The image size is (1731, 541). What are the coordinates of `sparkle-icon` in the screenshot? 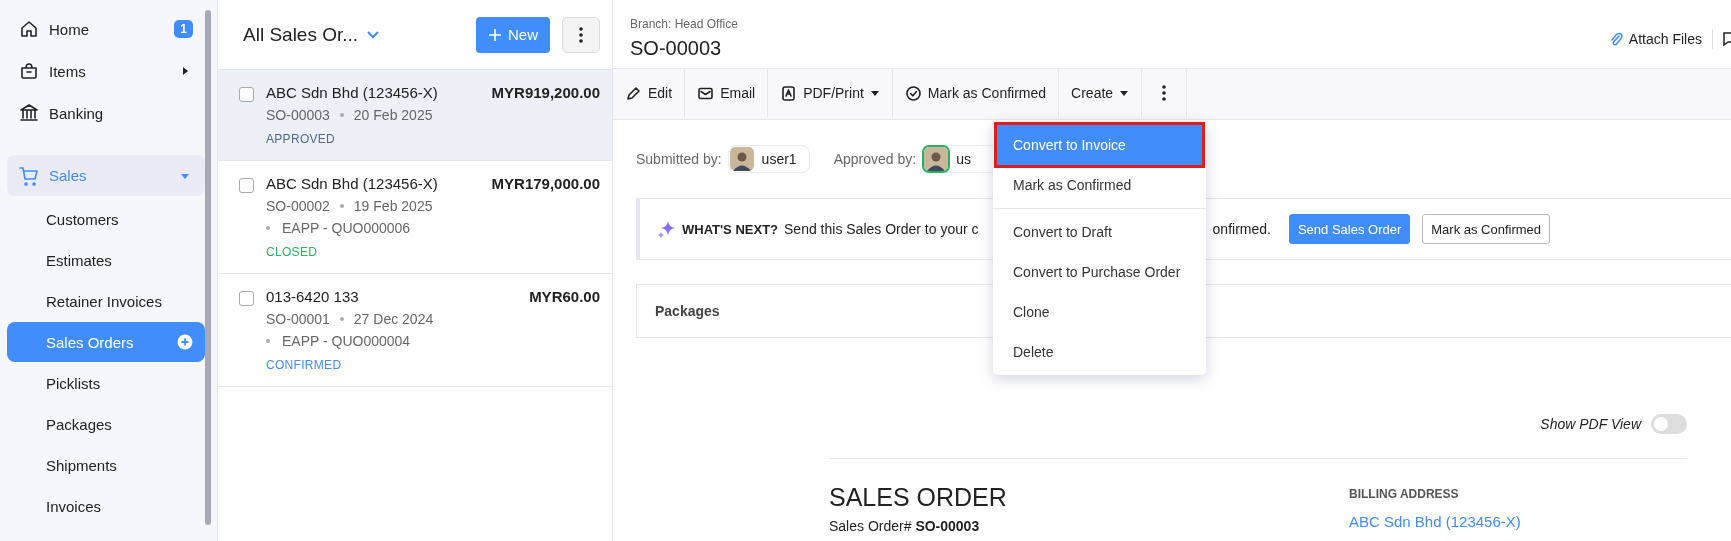 It's located at (667, 229).